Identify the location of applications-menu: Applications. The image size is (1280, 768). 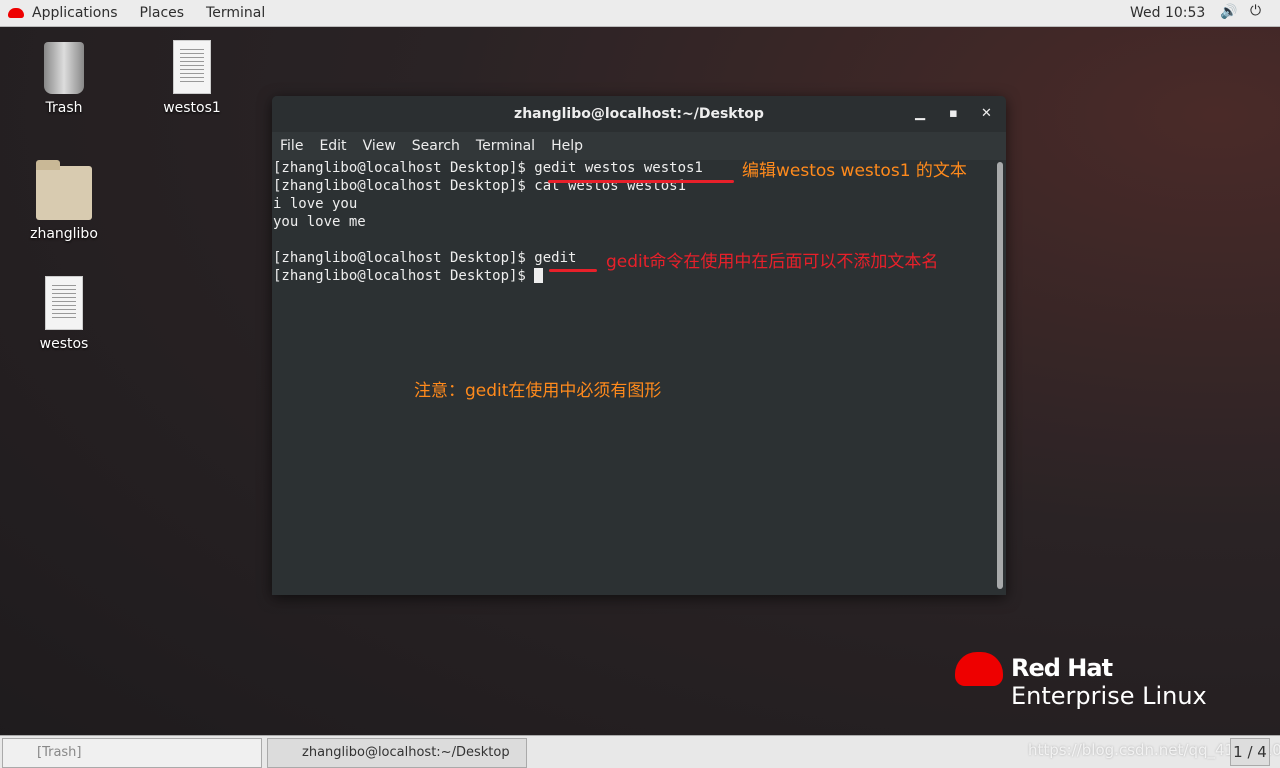
(75, 13).